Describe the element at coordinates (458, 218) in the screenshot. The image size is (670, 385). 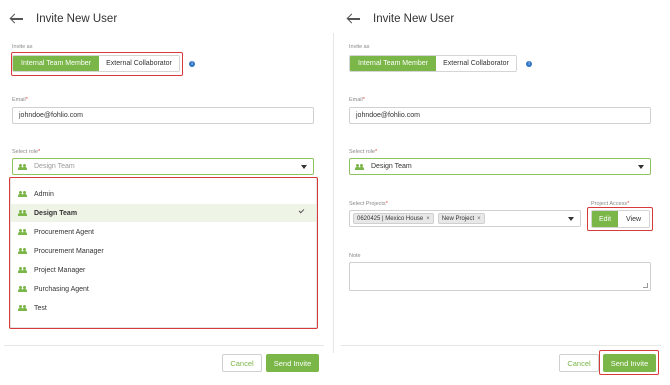
I see `project-chip-label: New Project` at that location.